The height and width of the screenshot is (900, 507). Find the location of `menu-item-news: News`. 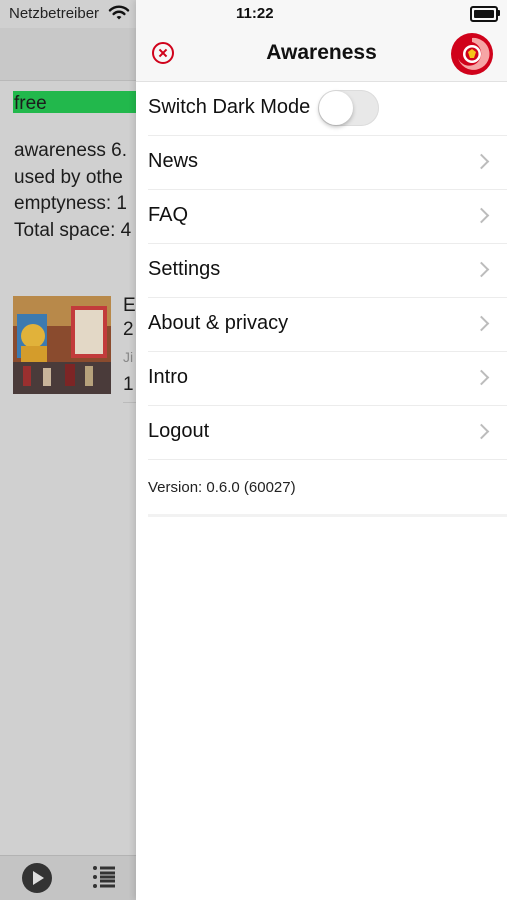

menu-item-news: News is located at coordinates (327, 163).